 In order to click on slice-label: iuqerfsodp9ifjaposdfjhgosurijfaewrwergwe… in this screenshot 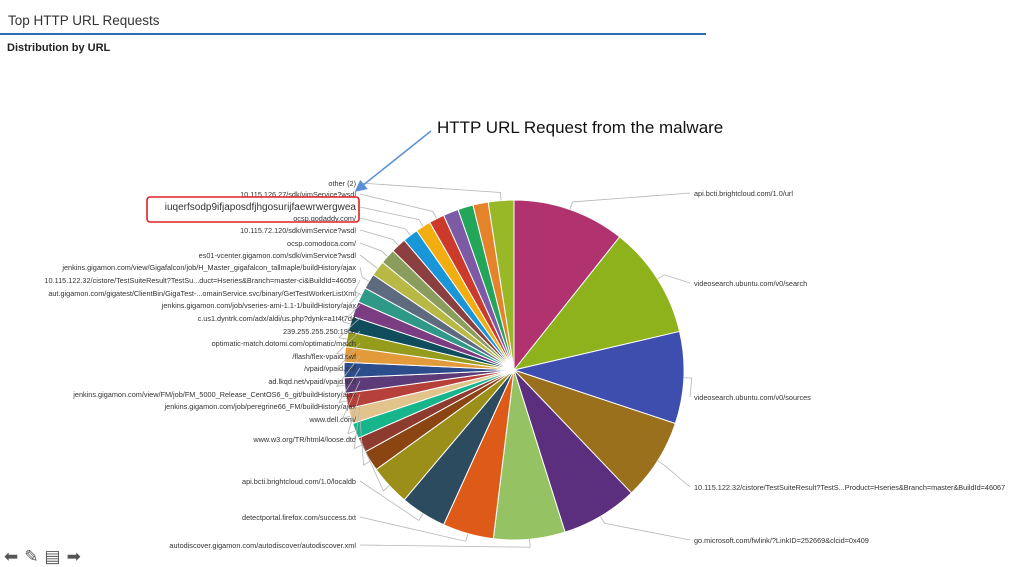, I will do `click(261, 207)`.